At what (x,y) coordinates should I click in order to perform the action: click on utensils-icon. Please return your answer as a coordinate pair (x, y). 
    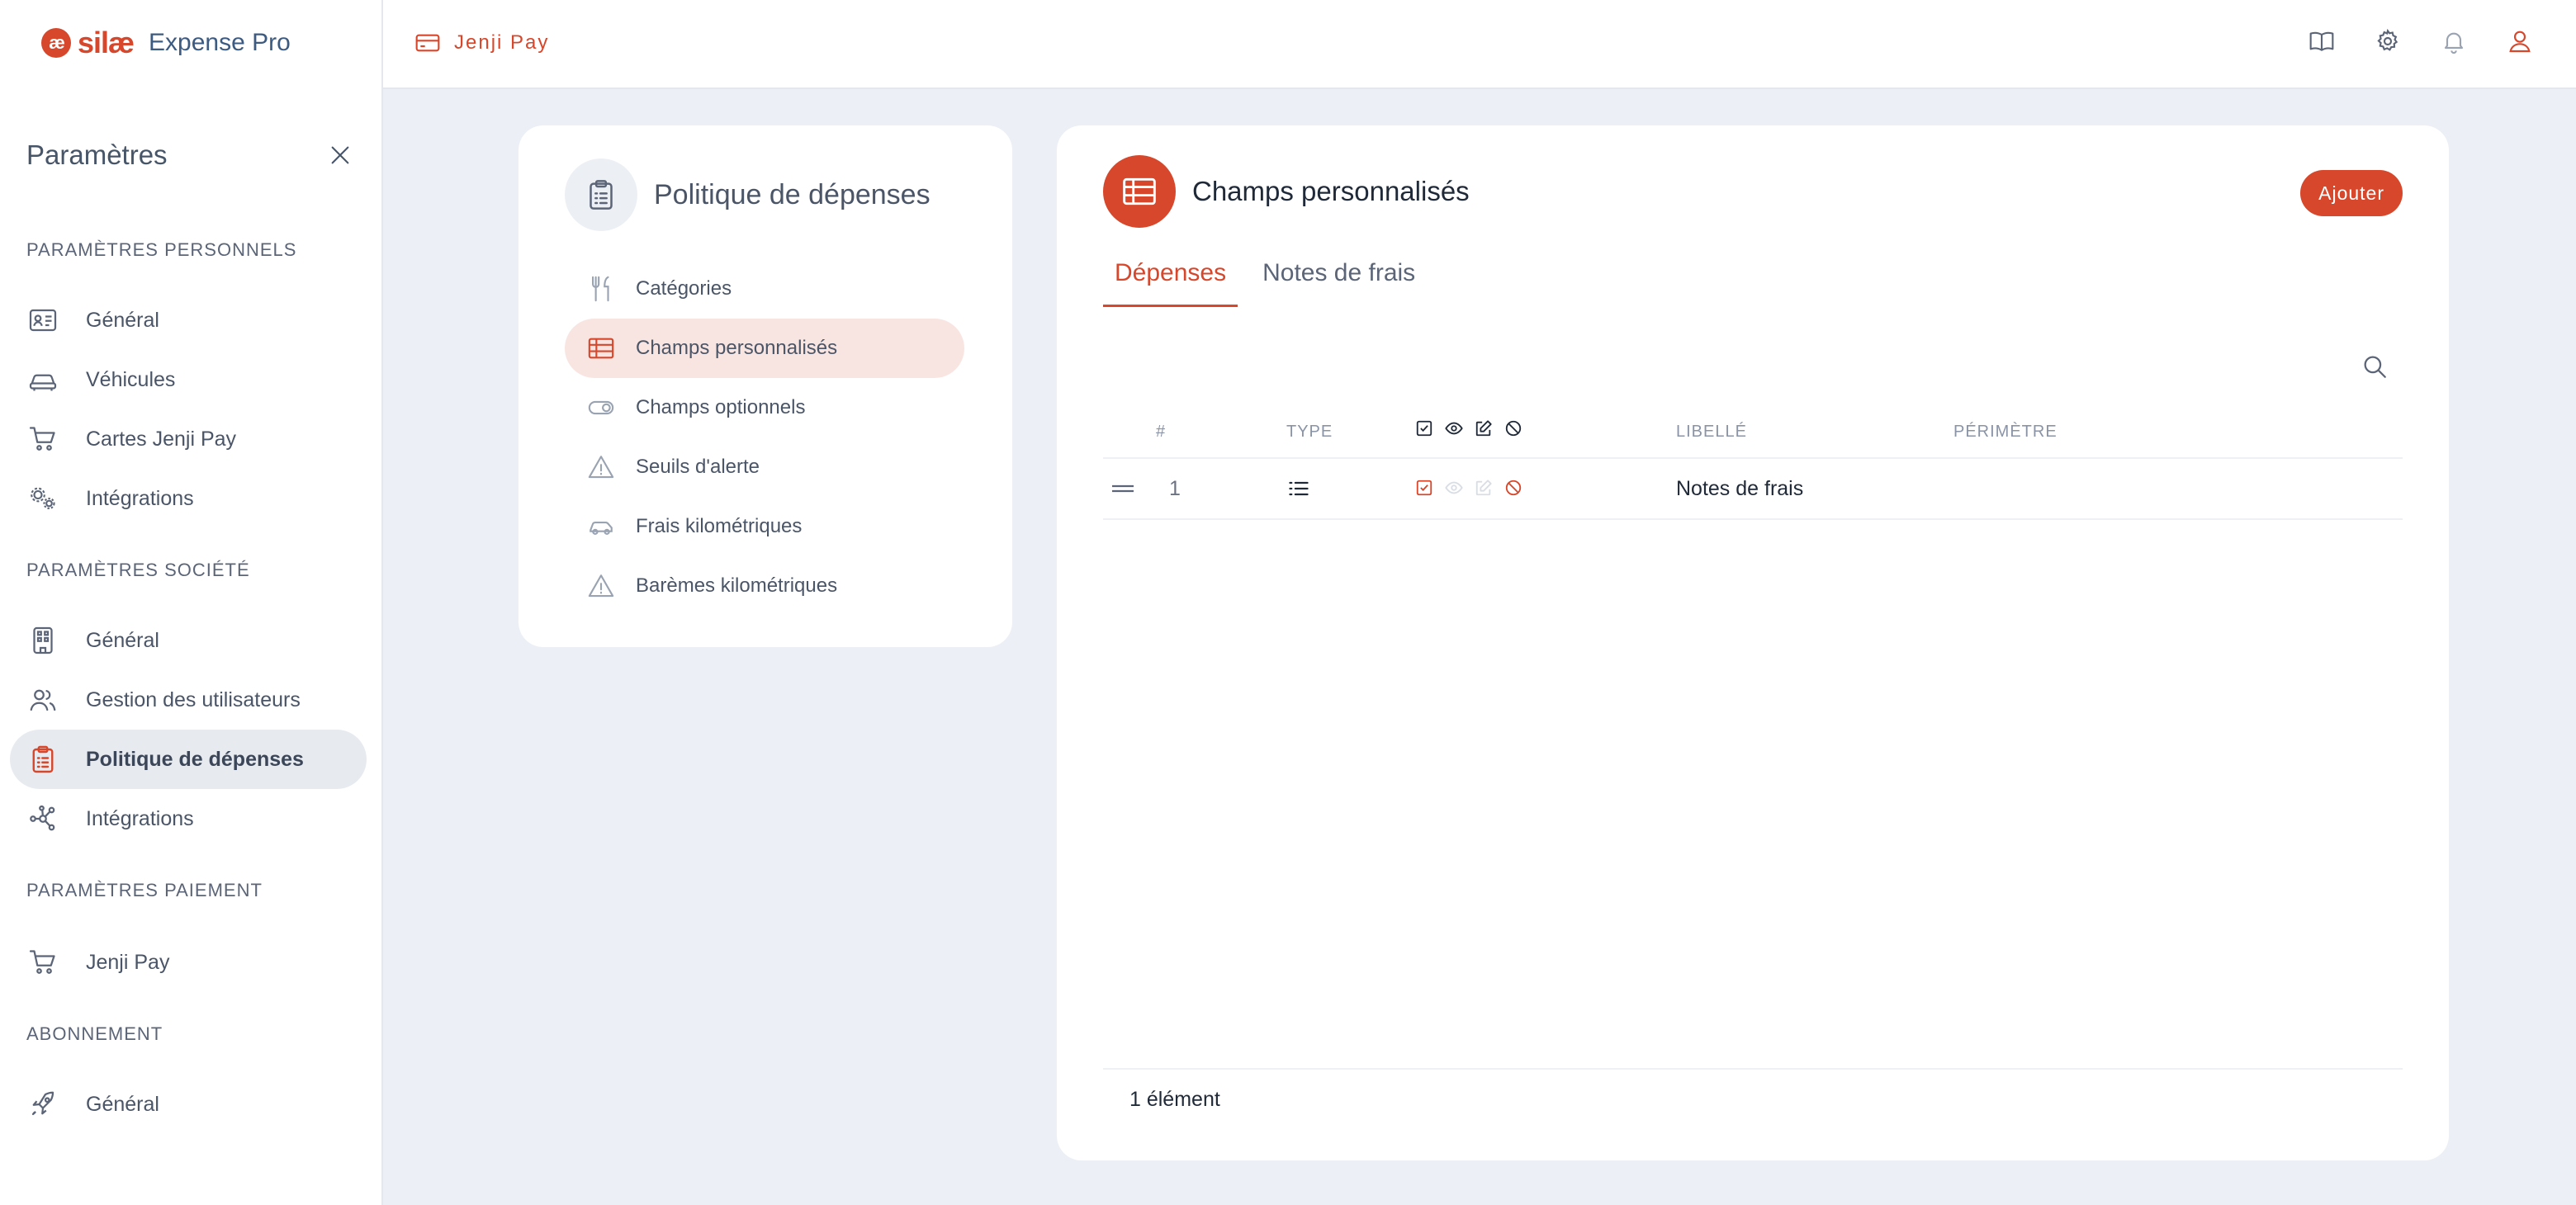
    Looking at the image, I should click on (601, 288).